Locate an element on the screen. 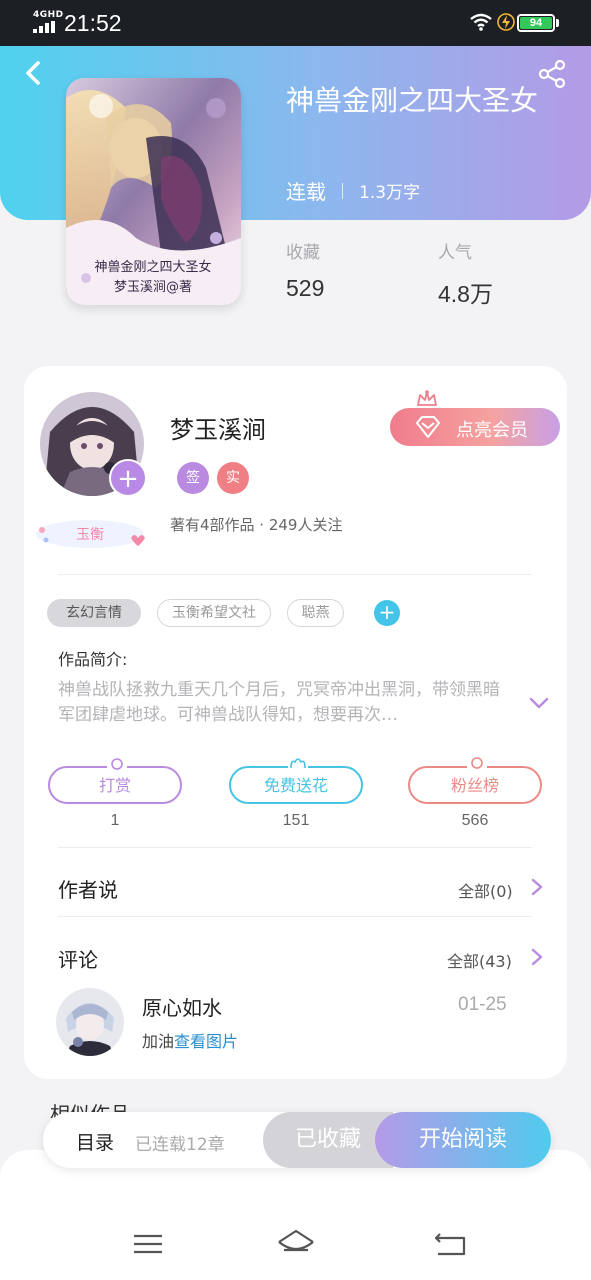 The image size is (591, 1280). intro-label: 作品简介: is located at coordinates (93, 659).